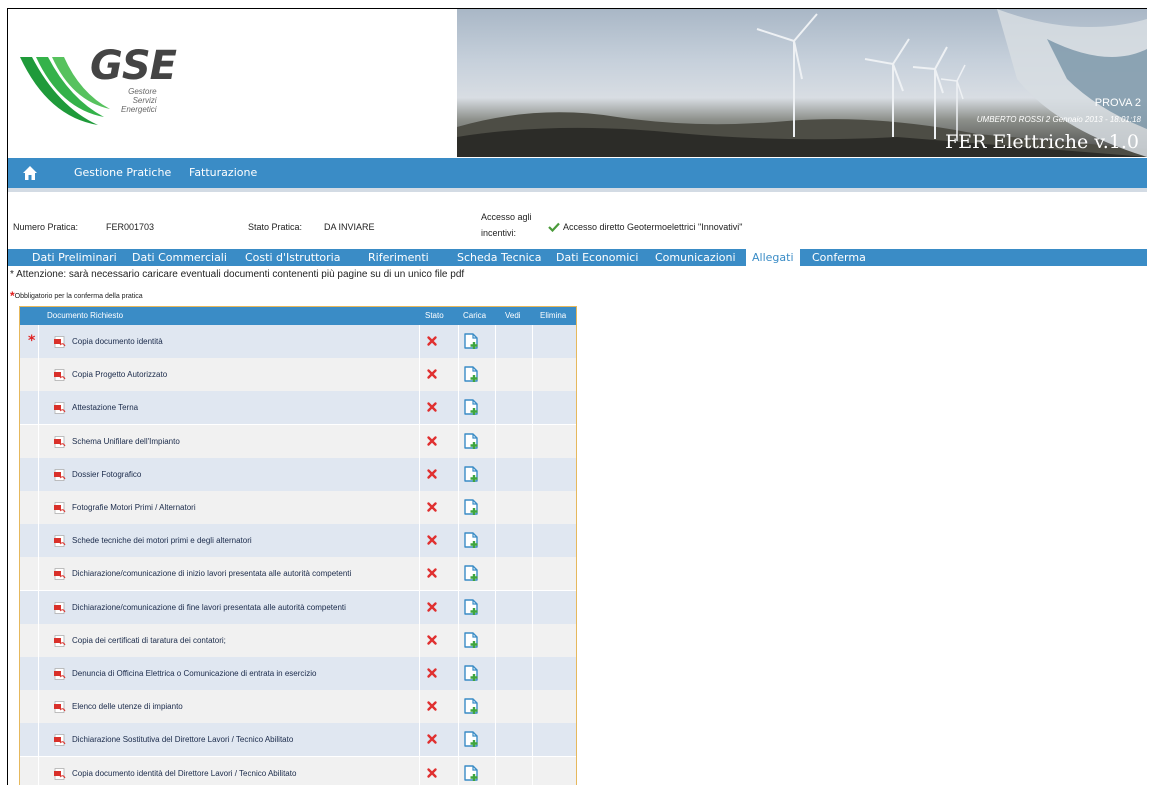 This screenshot has height=787, width=1151. What do you see at coordinates (74, 257) in the screenshot?
I see `tab-dati-preliminari: Dati Preliminari` at bounding box center [74, 257].